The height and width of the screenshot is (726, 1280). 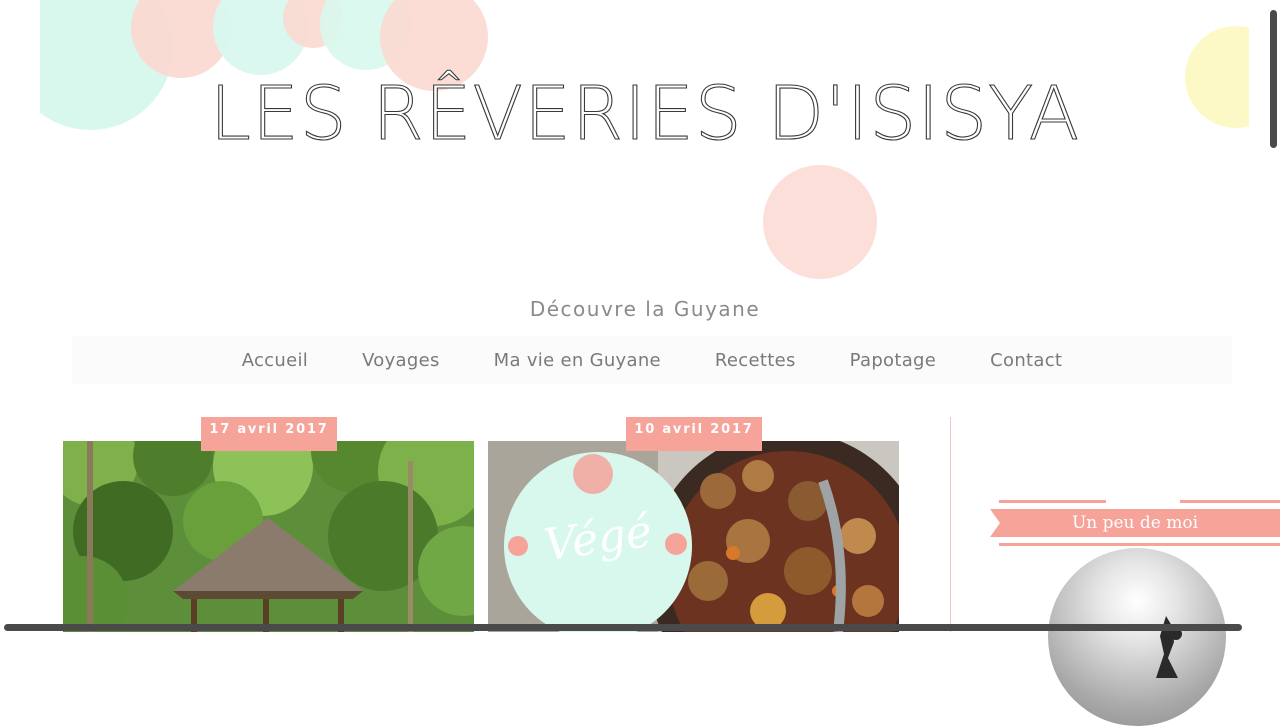 What do you see at coordinates (1273, 79) in the screenshot?
I see `vertical-scrollbar` at bounding box center [1273, 79].